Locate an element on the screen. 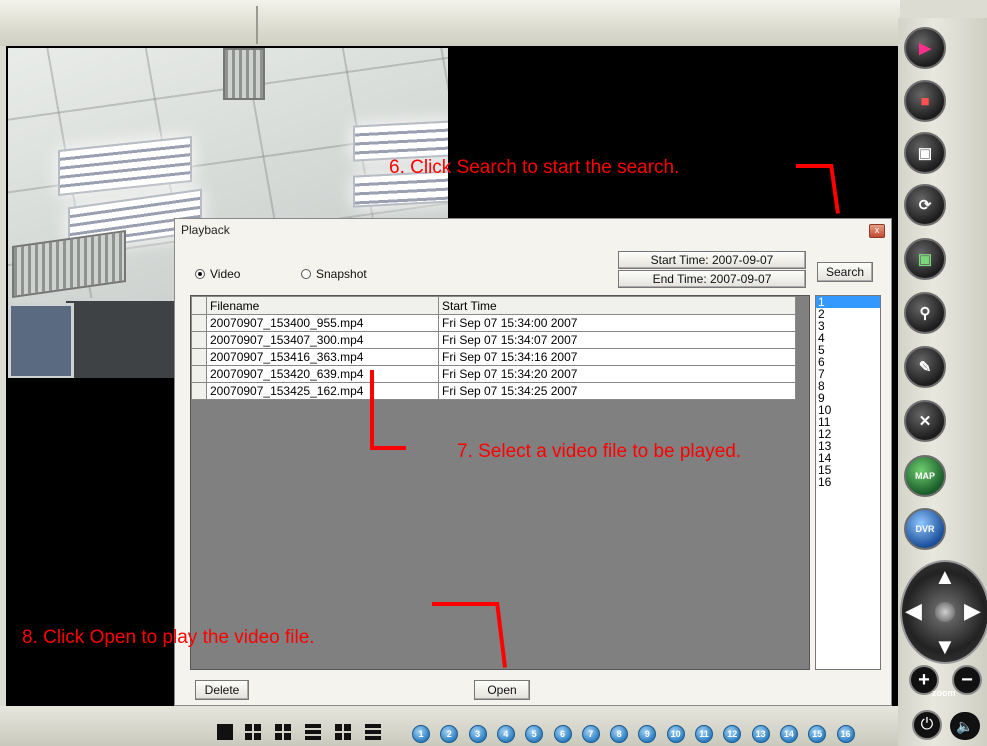  snapshot-radio-label: Snapshot is located at coordinates (341, 274).